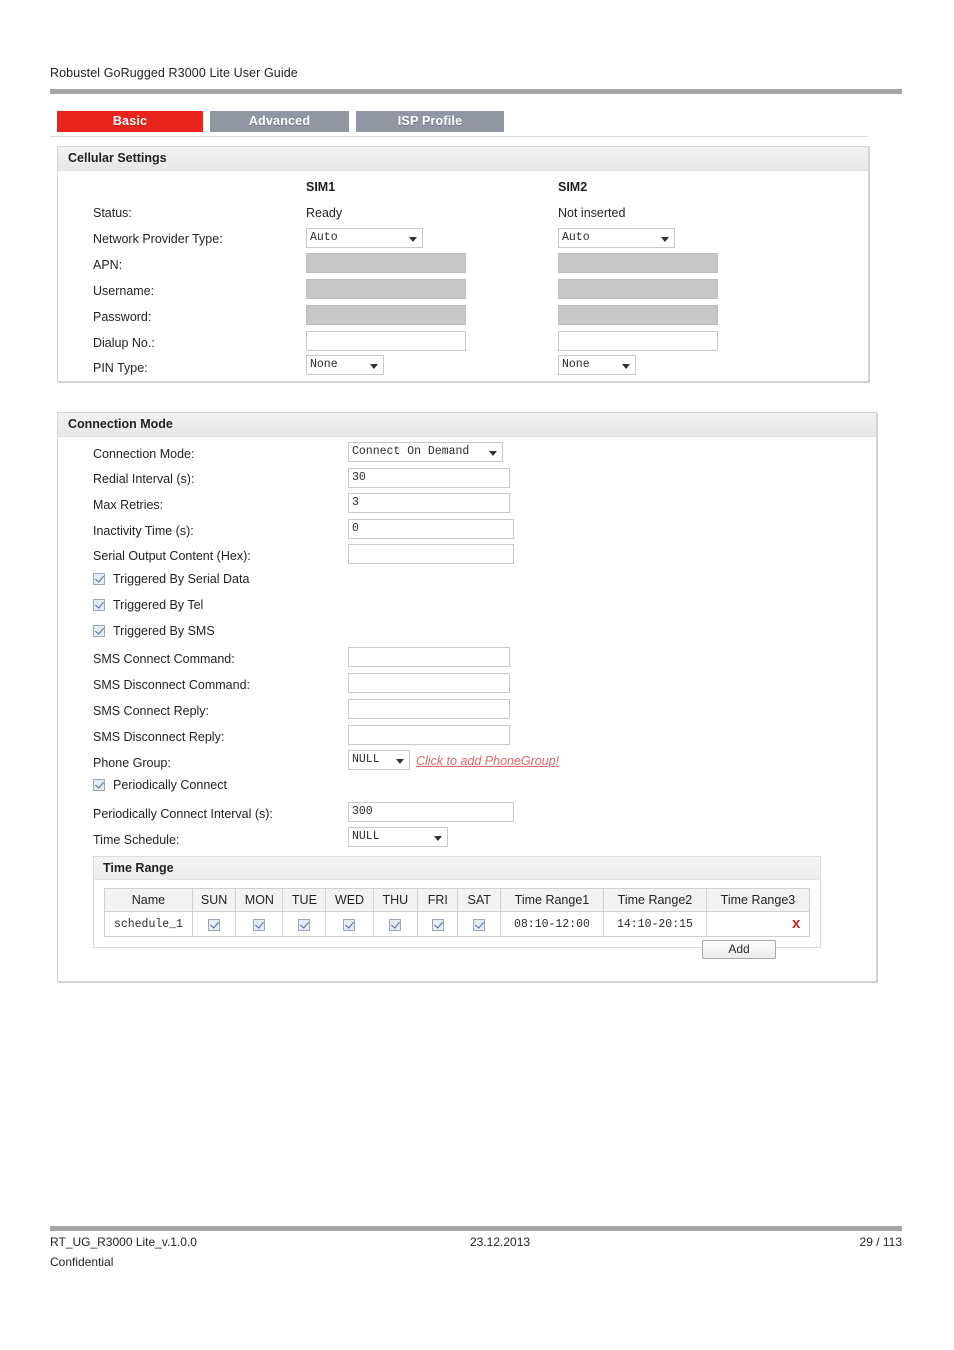  What do you see at coordinates (148, 924) in the screenshot?
I see `cell-name: schedule_1` at bounding box center [148, 924].